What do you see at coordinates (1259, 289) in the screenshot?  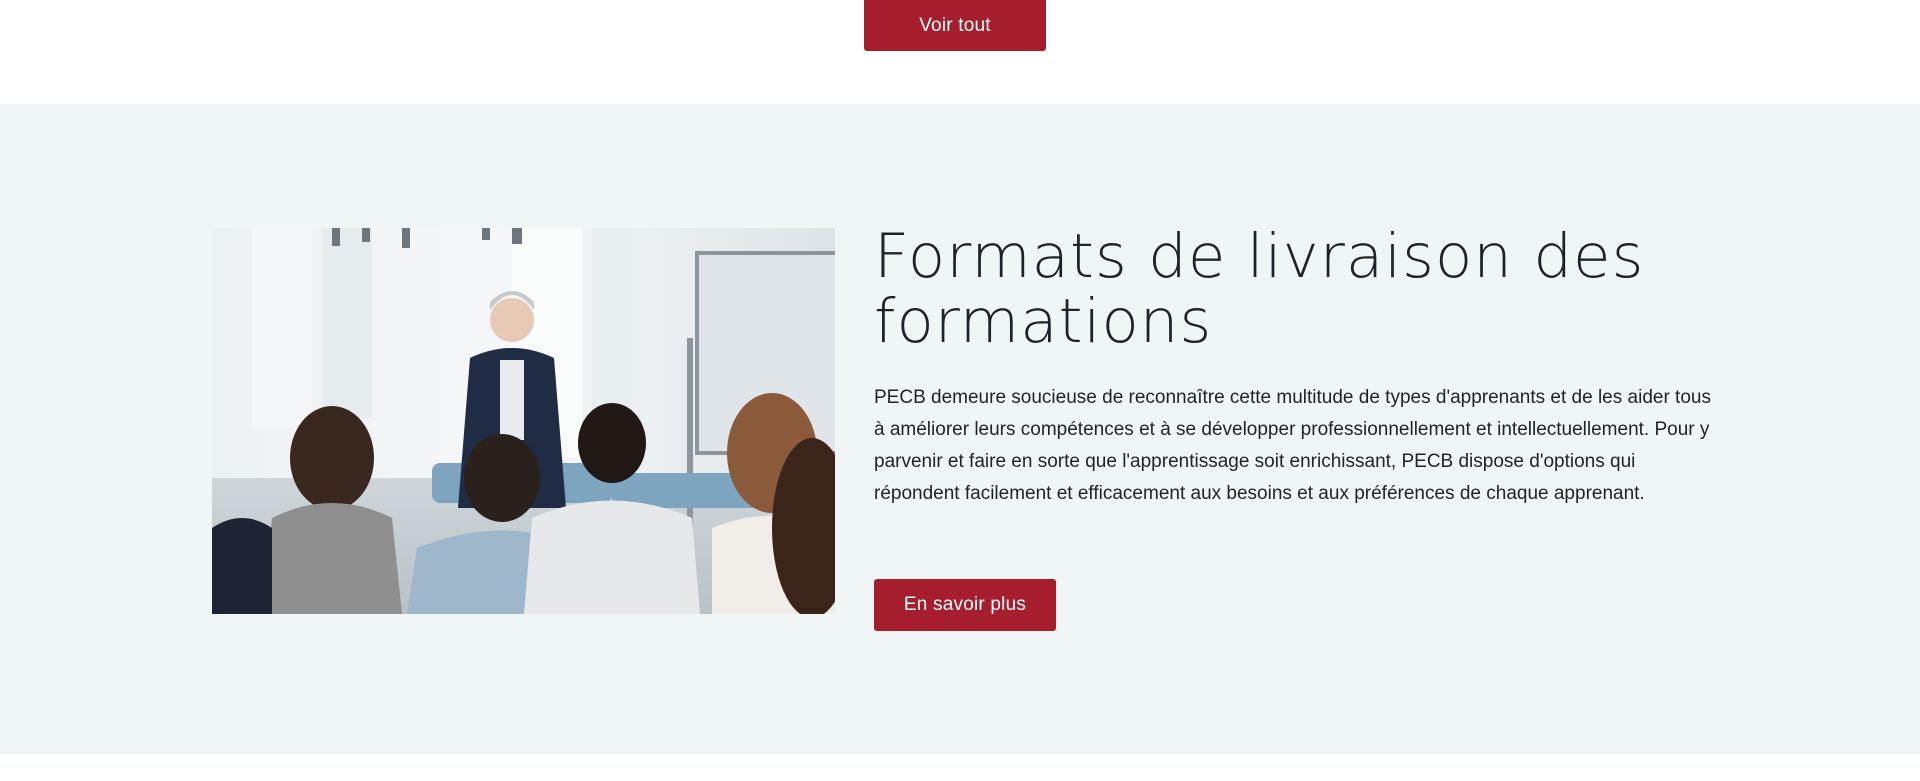 I see `section-title: Formats de livraison des formations` at bounding box center [1259, 289].